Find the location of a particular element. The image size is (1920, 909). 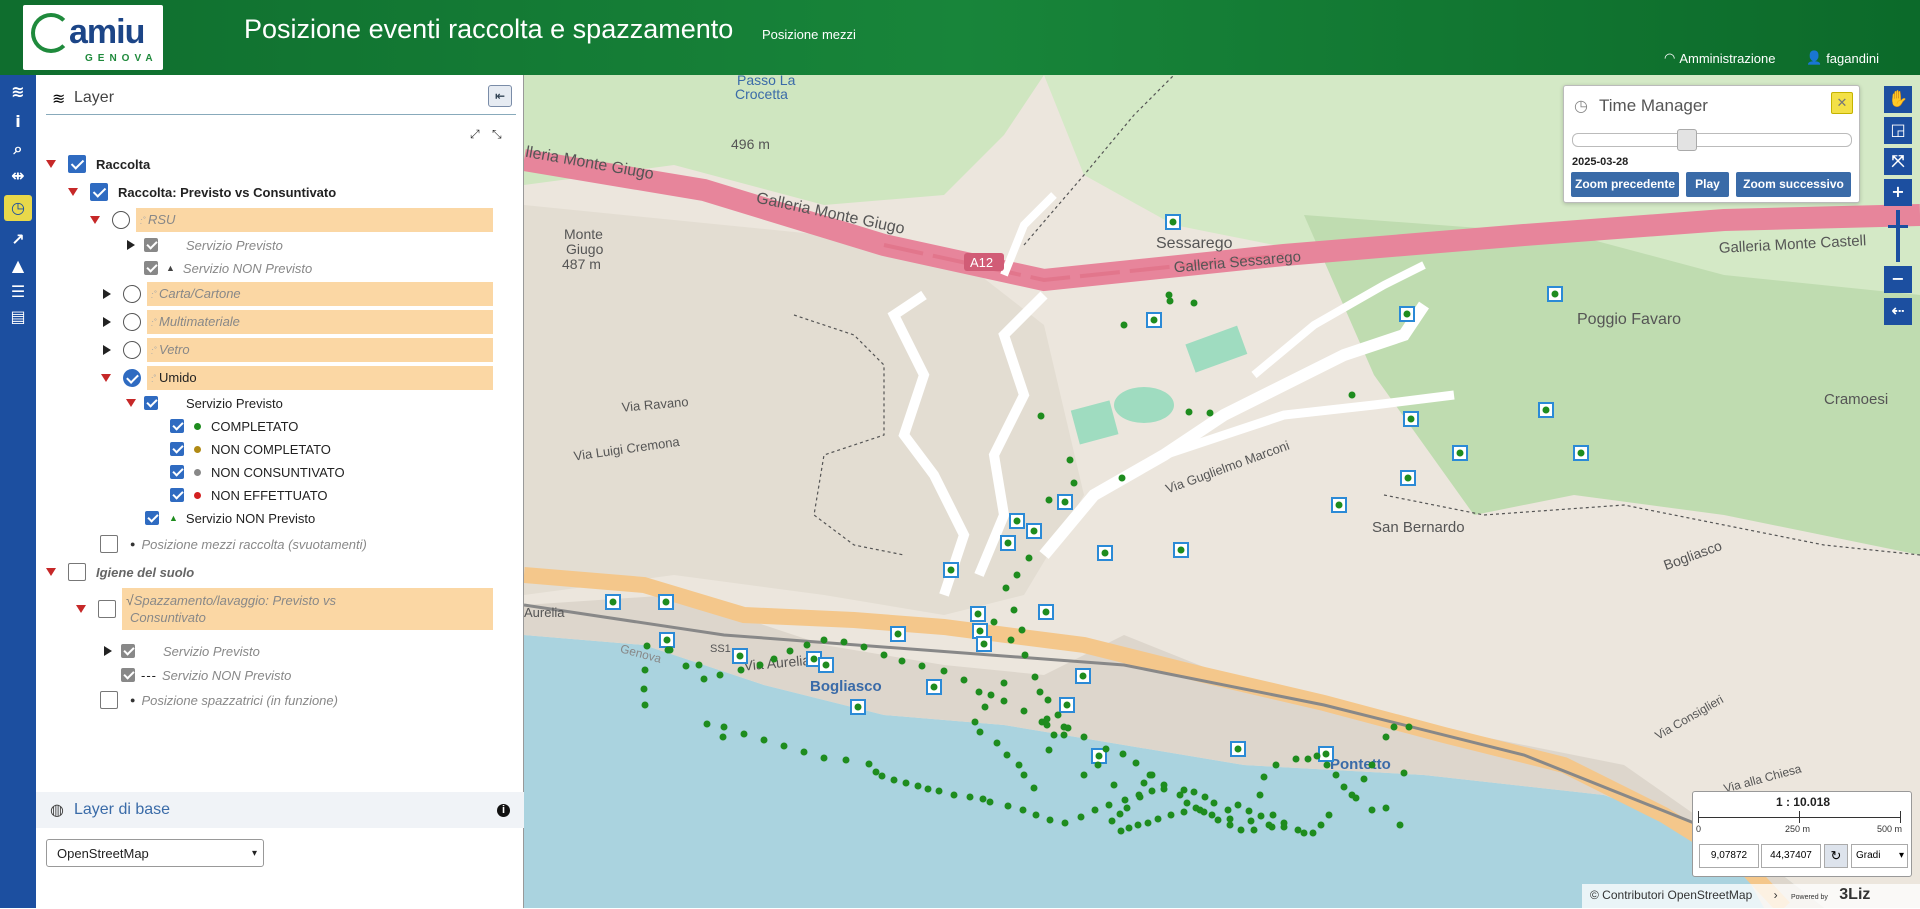

layer-carta: :˚ Carta/Cartone is located at coordinates (298, 294).